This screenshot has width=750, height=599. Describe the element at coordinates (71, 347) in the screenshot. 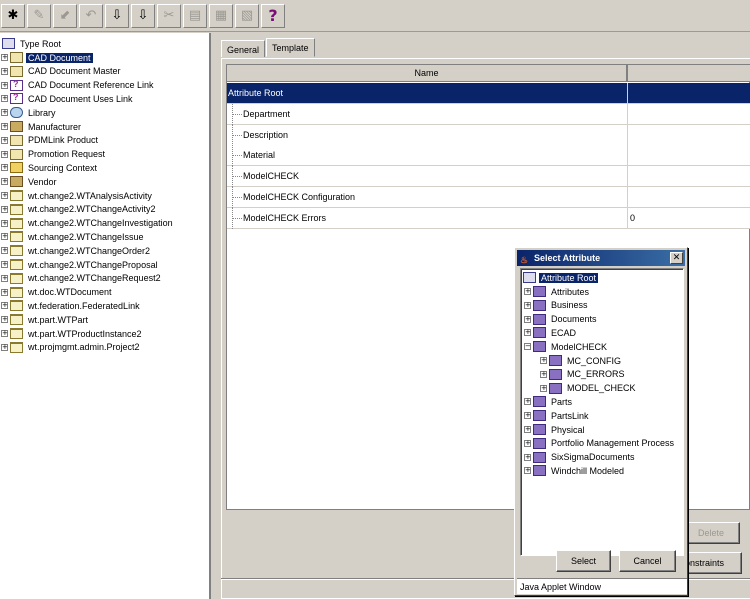

I see `tree-item: + wt.projmgmt.admin.Project2` at that location.